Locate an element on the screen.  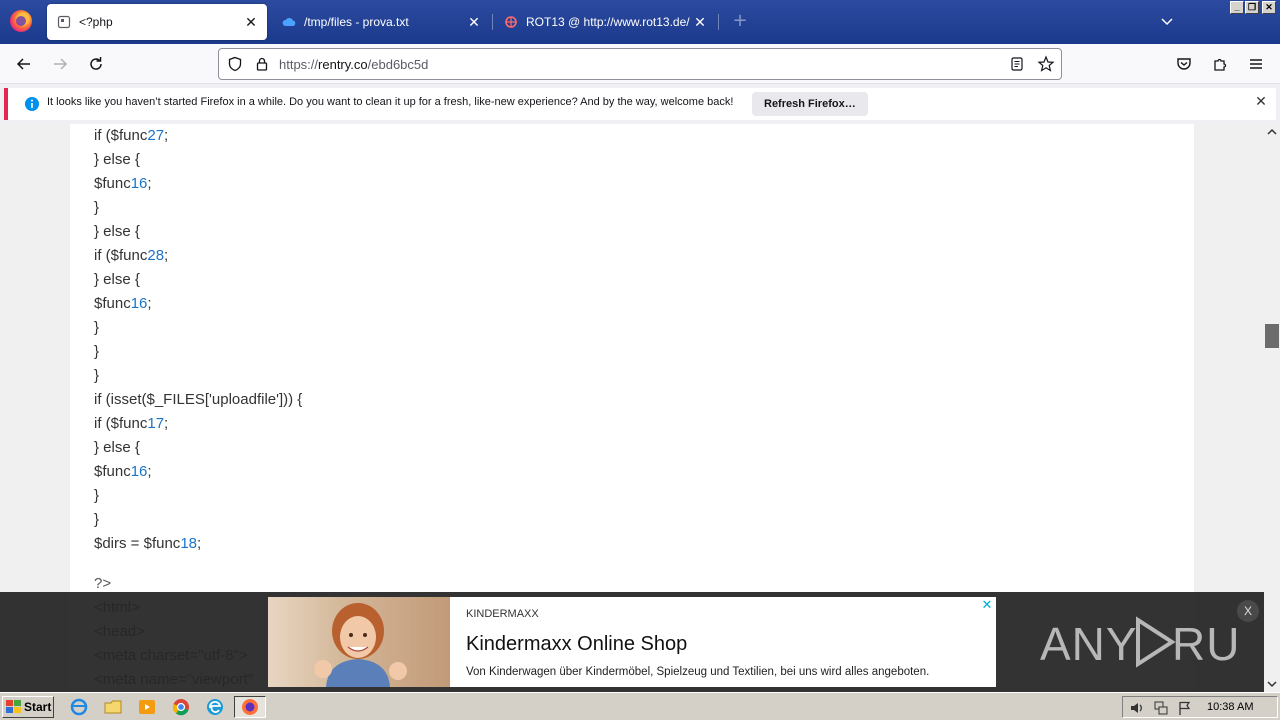
close-window-button: ✕ is located at coordinates (1269, 7).